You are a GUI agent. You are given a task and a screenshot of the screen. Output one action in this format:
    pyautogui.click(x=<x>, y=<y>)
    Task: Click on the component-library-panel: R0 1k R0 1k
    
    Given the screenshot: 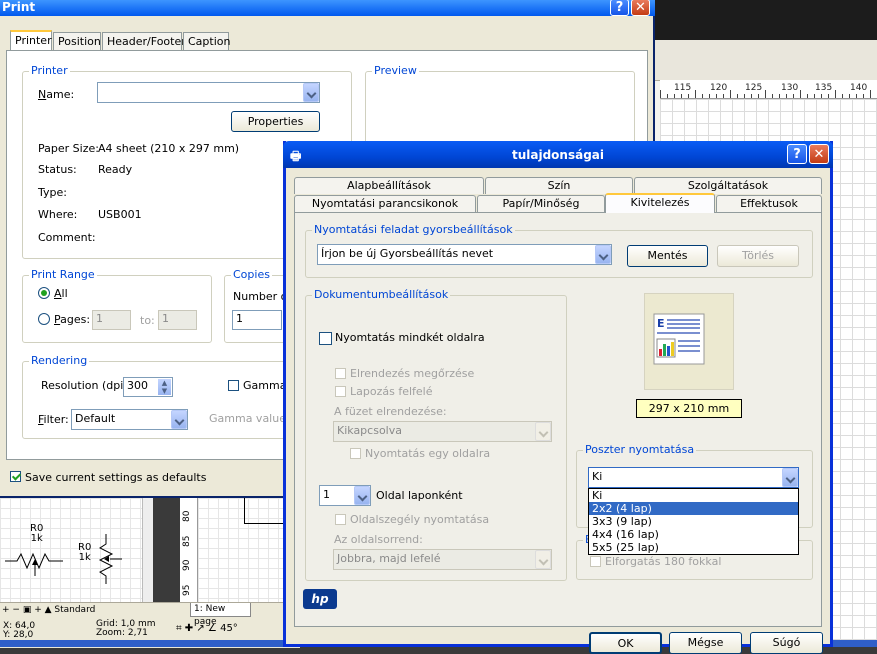 What is the action you would take?
    pyautogui.click(x=76, y=550)
    